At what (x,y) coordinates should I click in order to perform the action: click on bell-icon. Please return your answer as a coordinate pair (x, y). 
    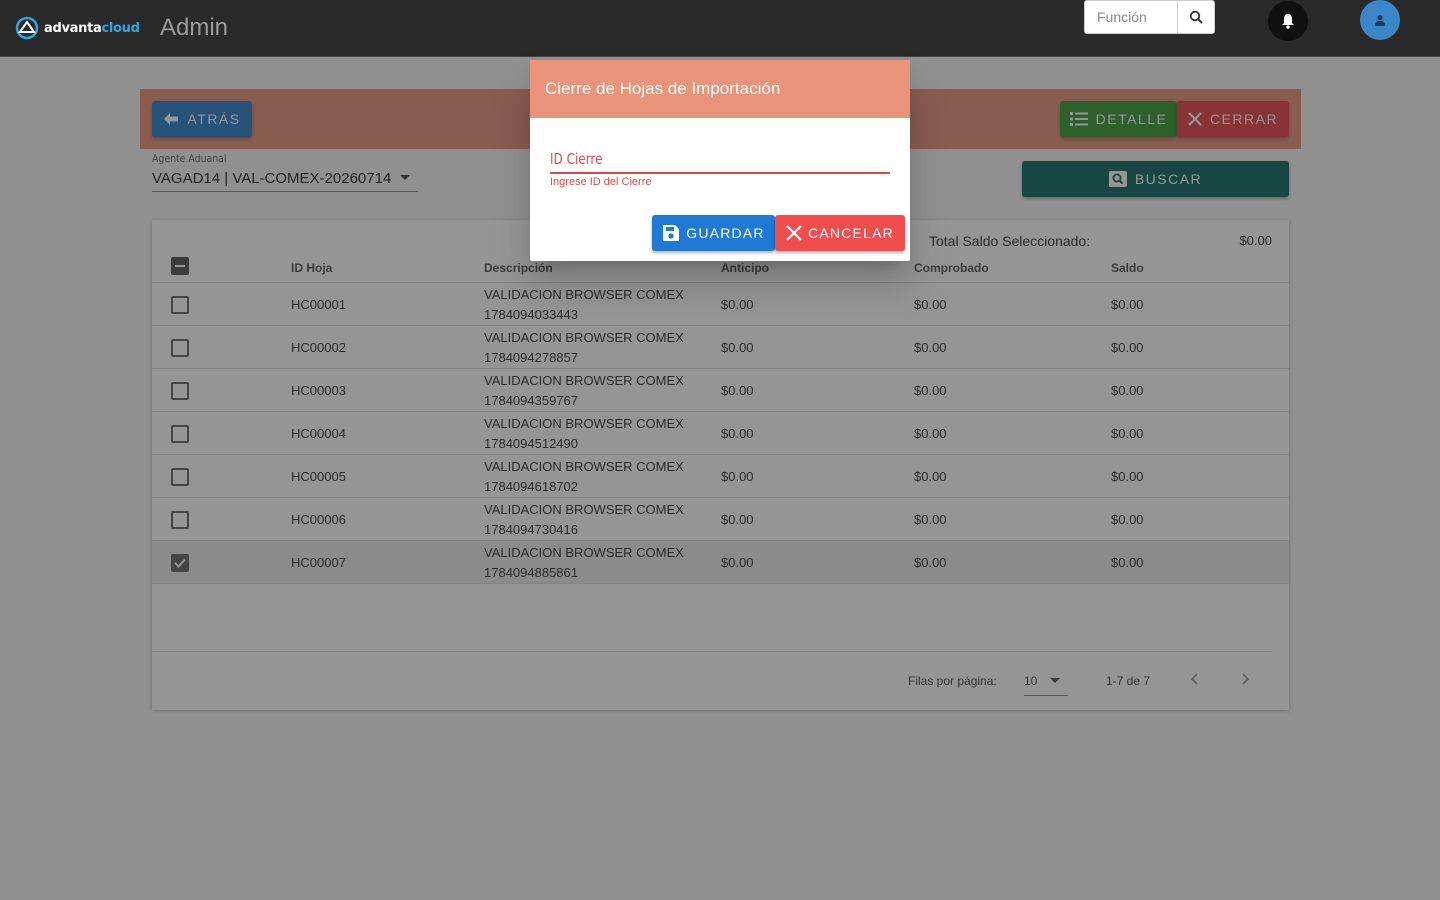
    Looking at the image, I should click on (1288, 21).